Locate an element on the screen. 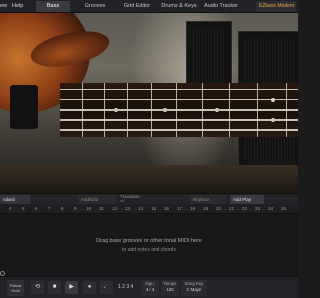 The height and width of the screenshot is (298, 320). bar-number: 4 is located at coordinates (10, 208).